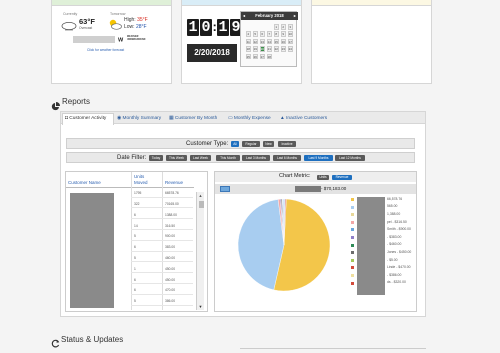  What do you see at coordinates (212, 53) in the screenshot?
I see `date-display: 2/20/2018` at bounding box center [212, 53].